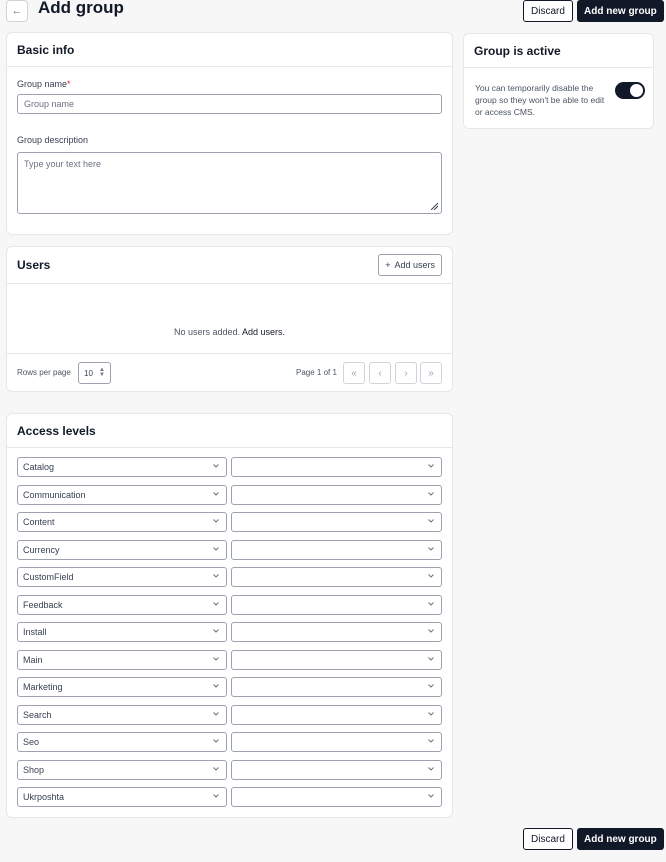 This screenshot has width=666, height=862. I want to click on group-description-label: Group description, so click(53, 140).